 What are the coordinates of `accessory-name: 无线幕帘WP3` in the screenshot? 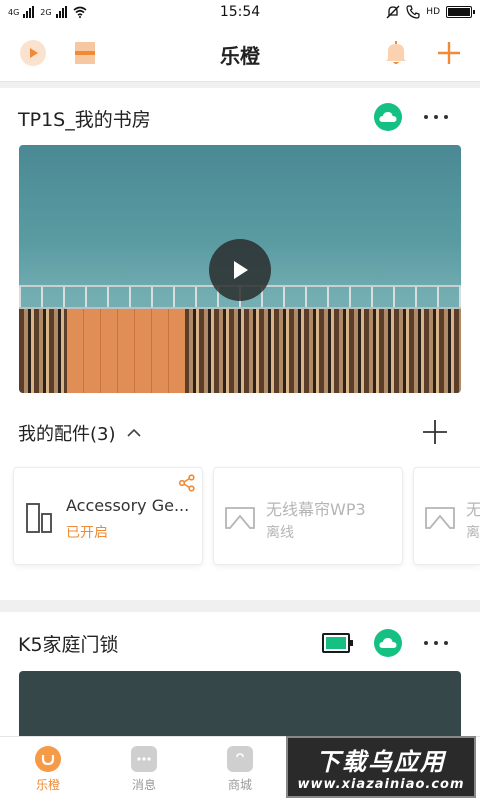 It's located at (316, 509).